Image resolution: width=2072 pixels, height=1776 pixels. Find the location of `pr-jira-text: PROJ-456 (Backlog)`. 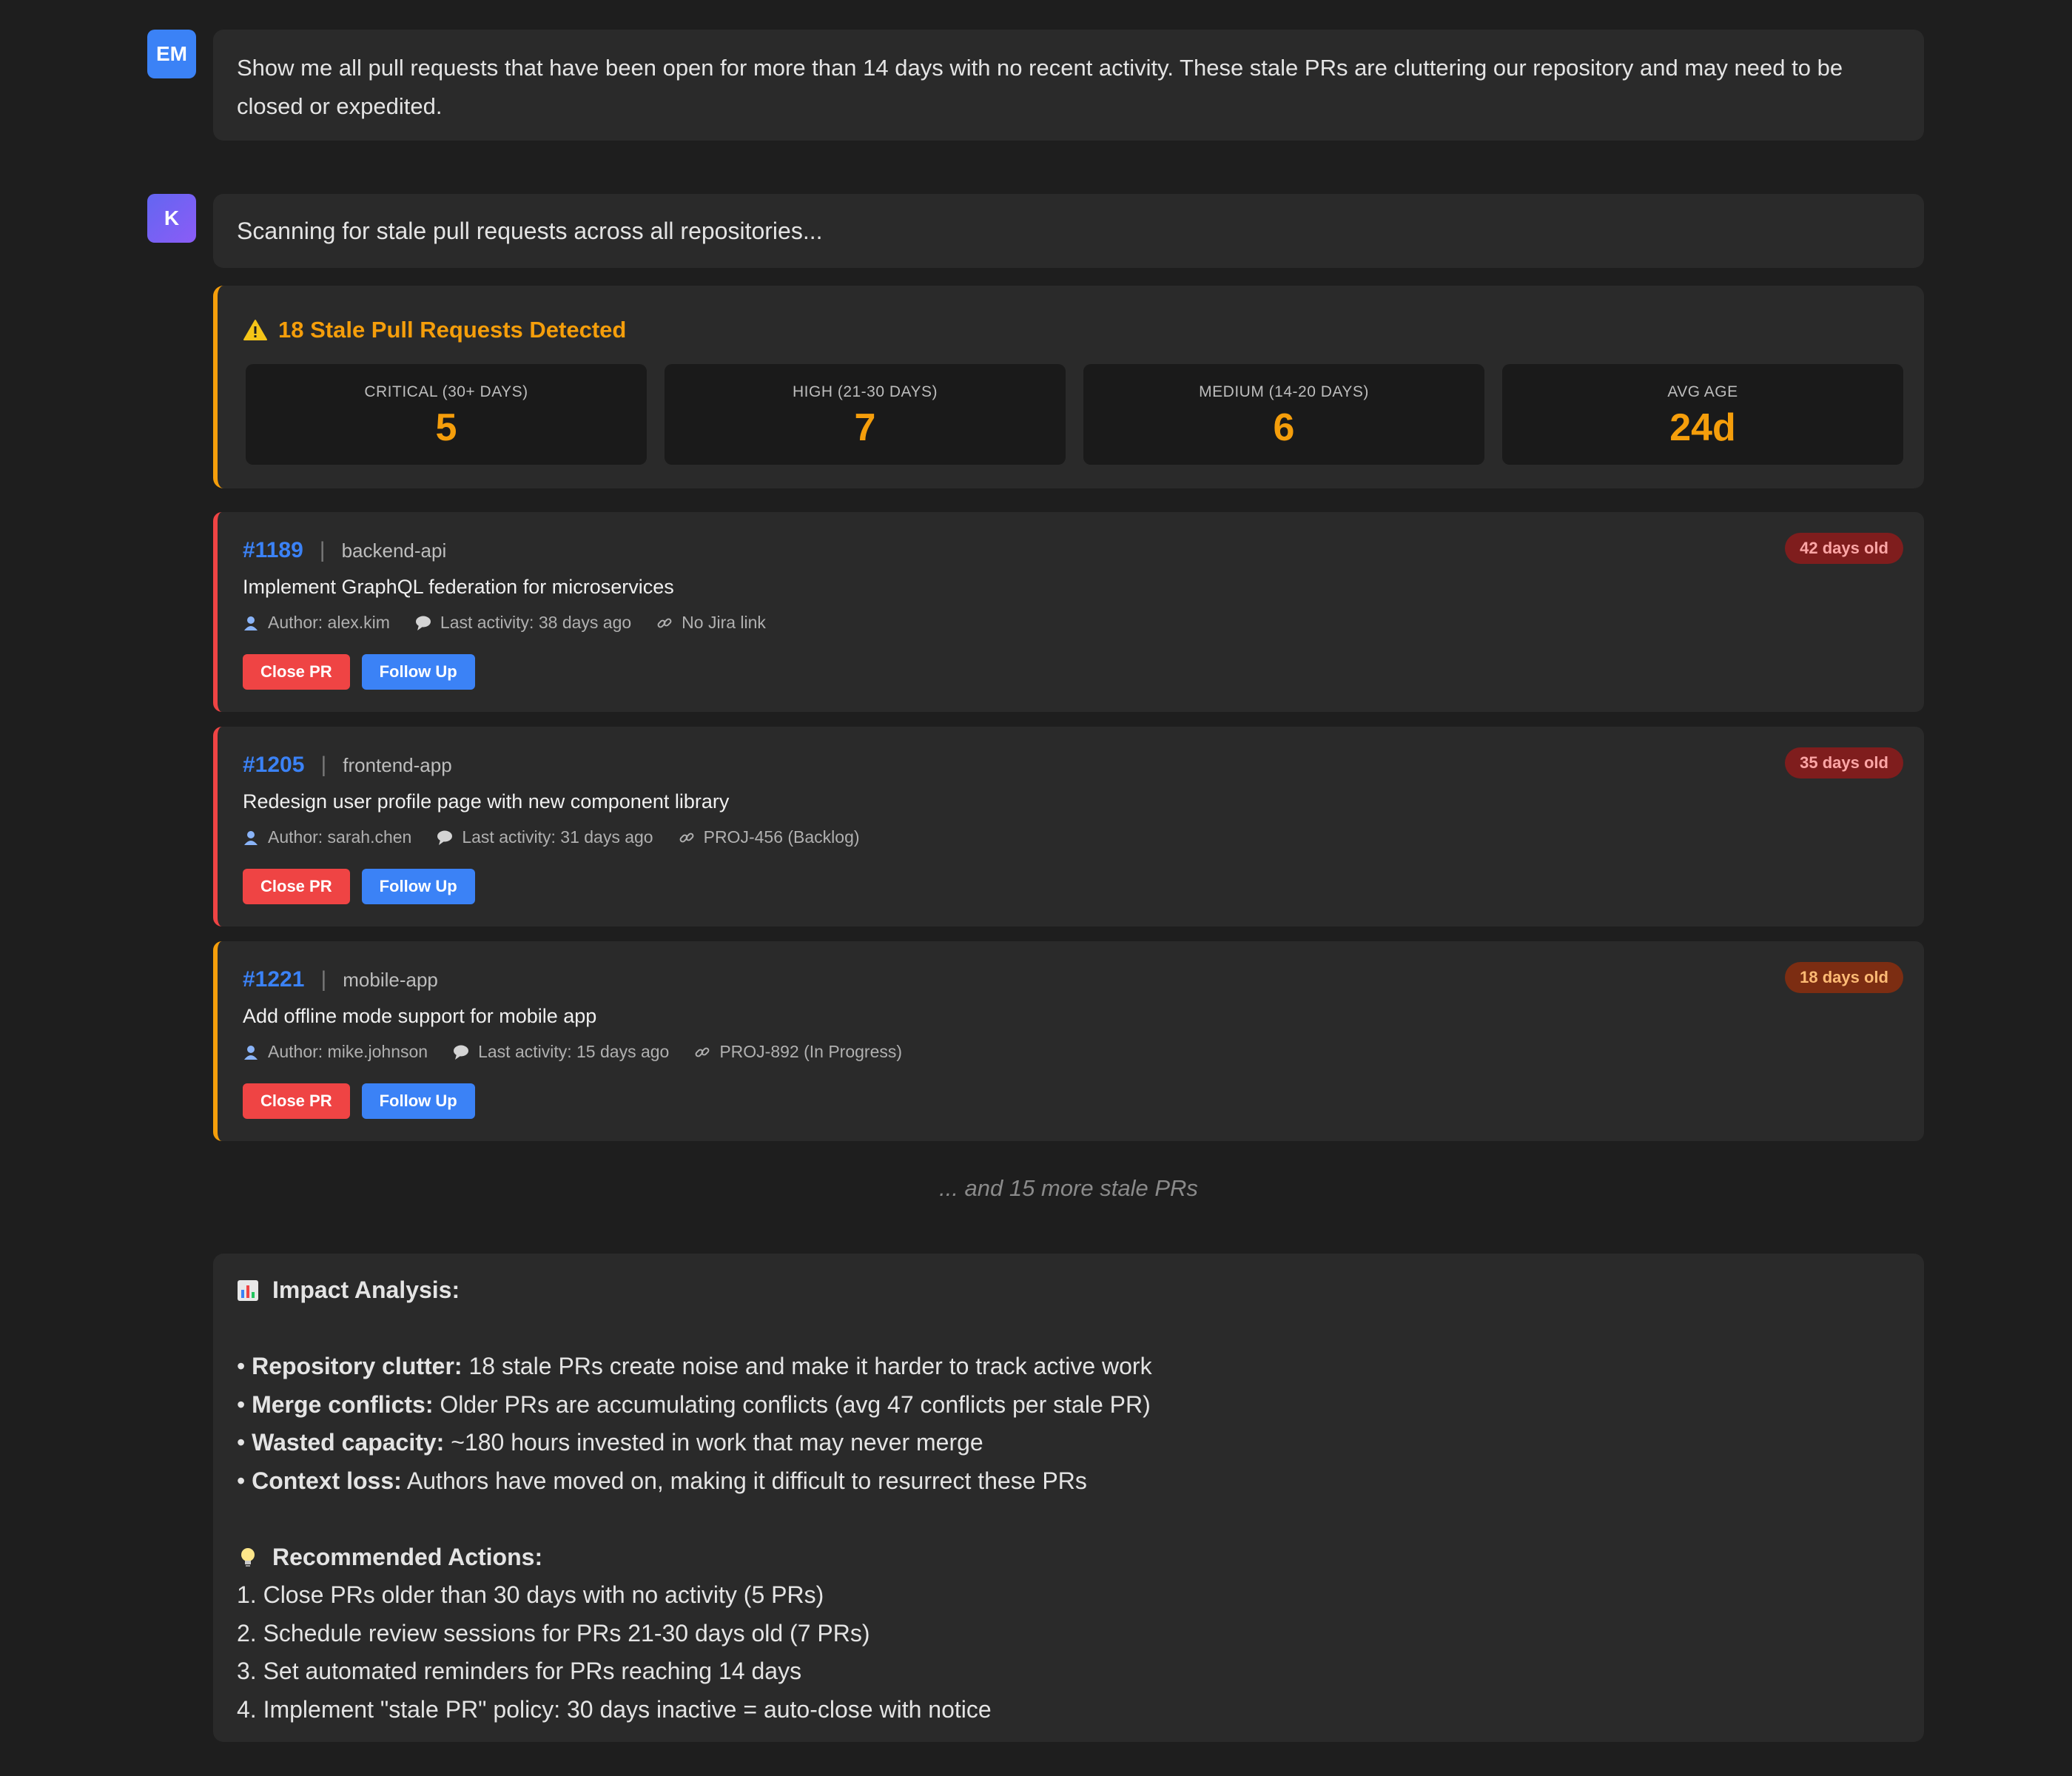

pr-jira-text: PROJ-456 (Backlog) is located at coordinates (781, 837).